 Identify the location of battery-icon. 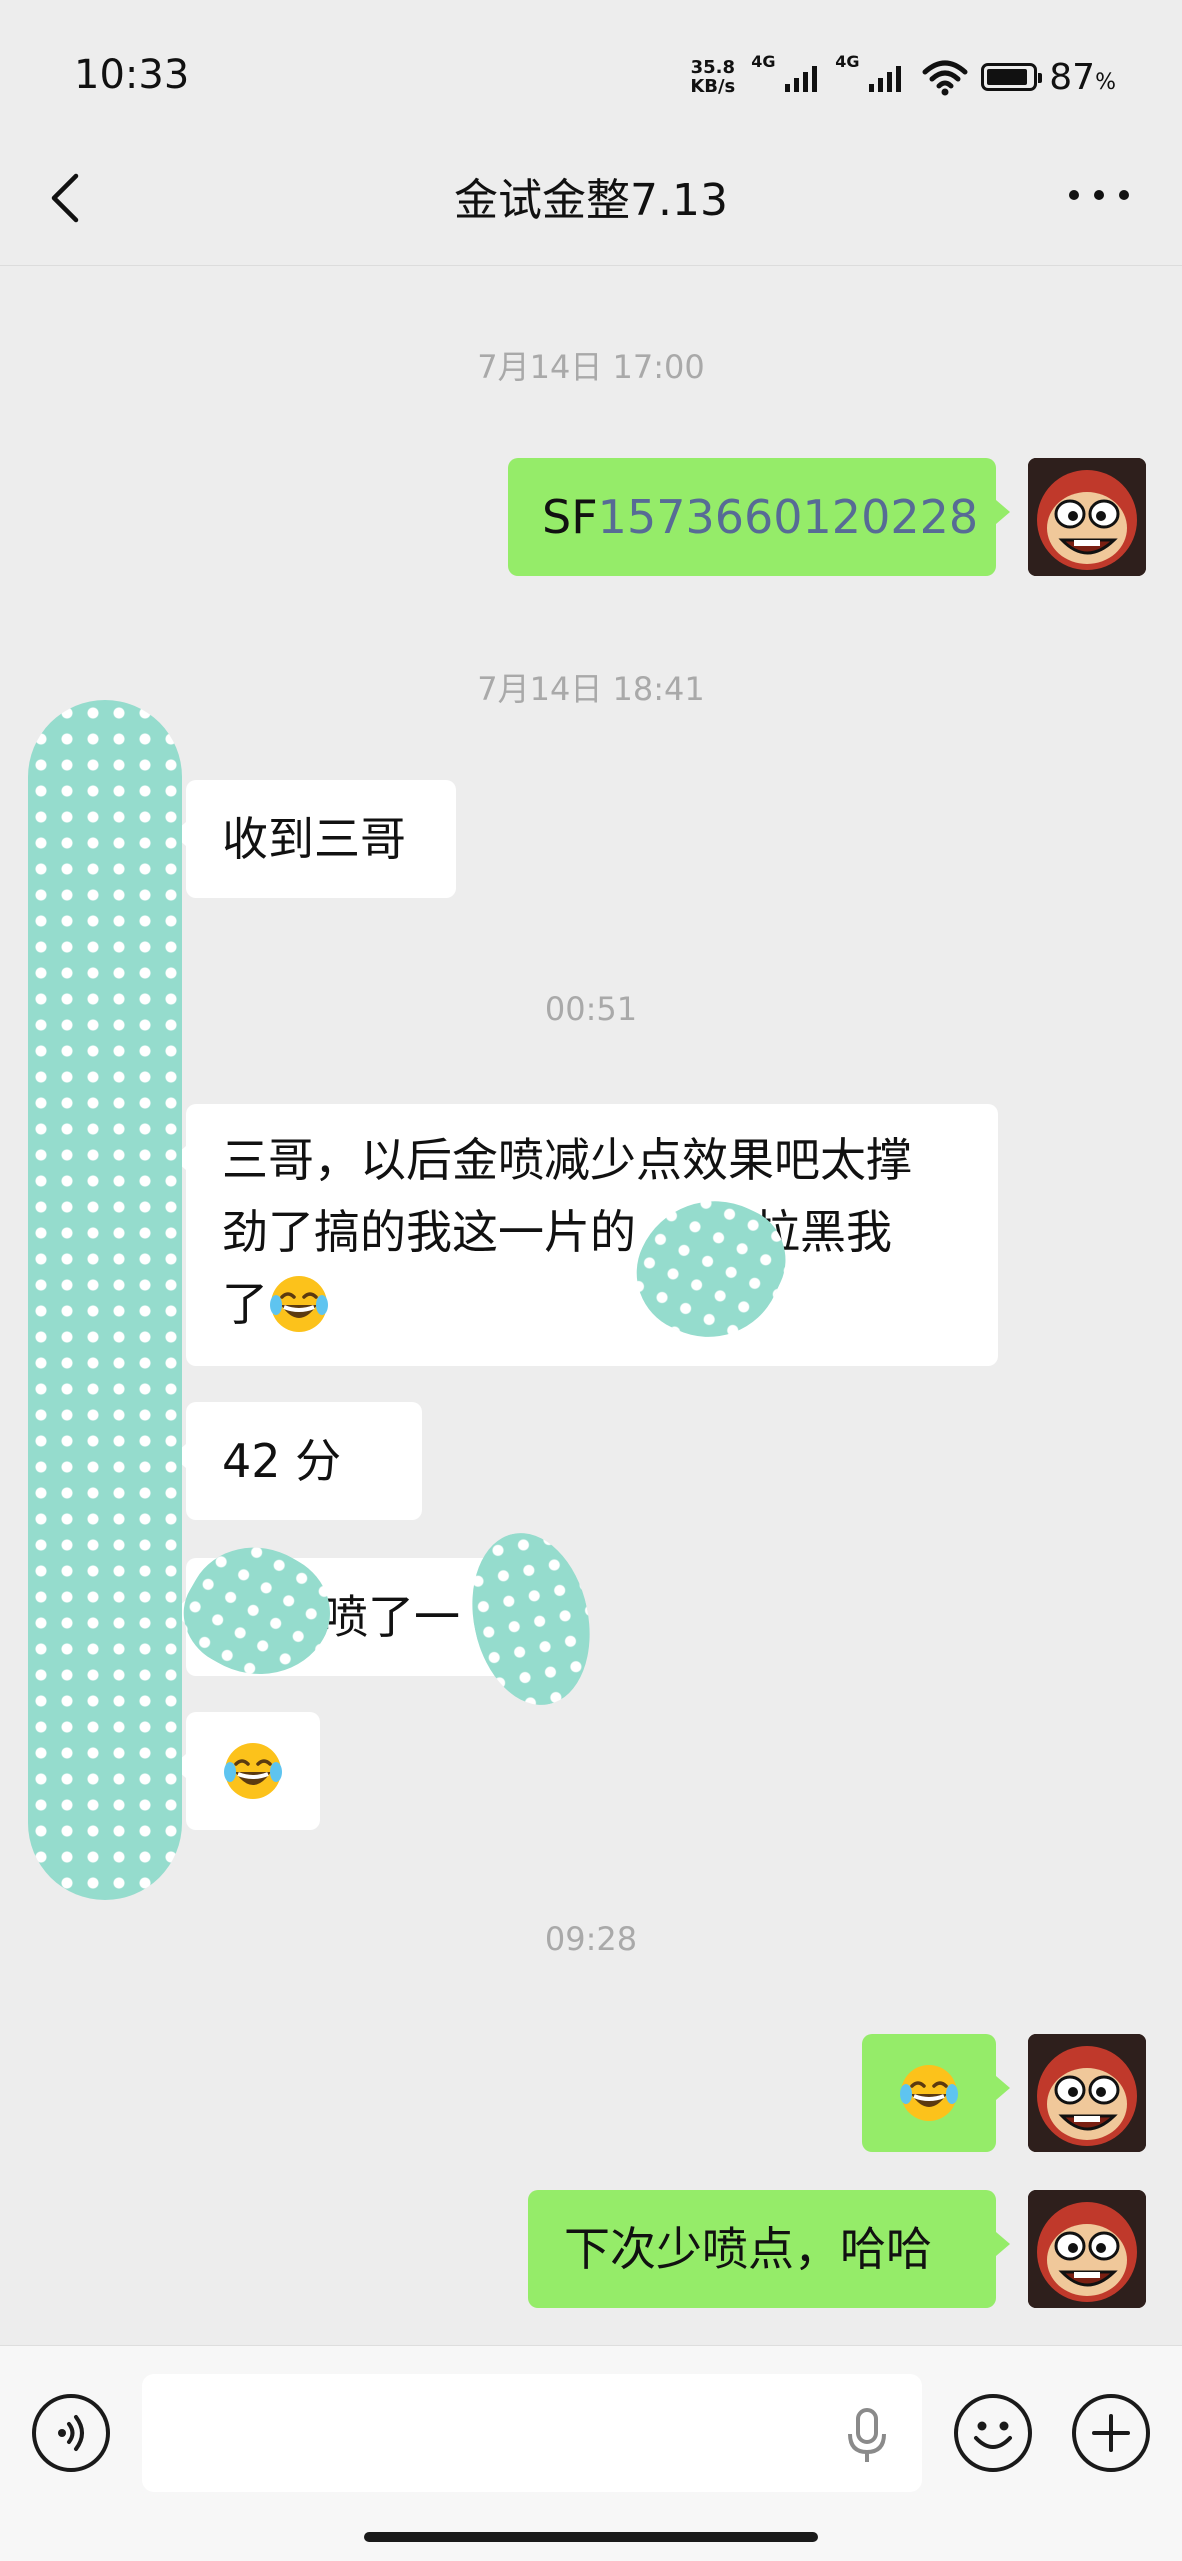
(1012, 77).